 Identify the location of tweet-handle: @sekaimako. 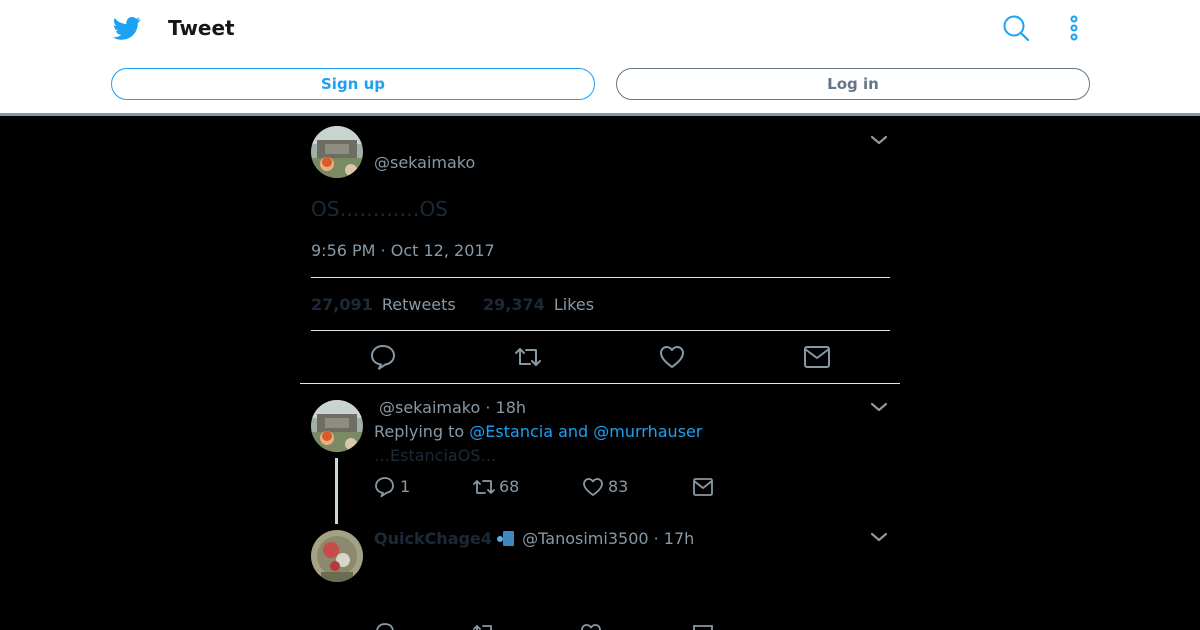
(424, 162).